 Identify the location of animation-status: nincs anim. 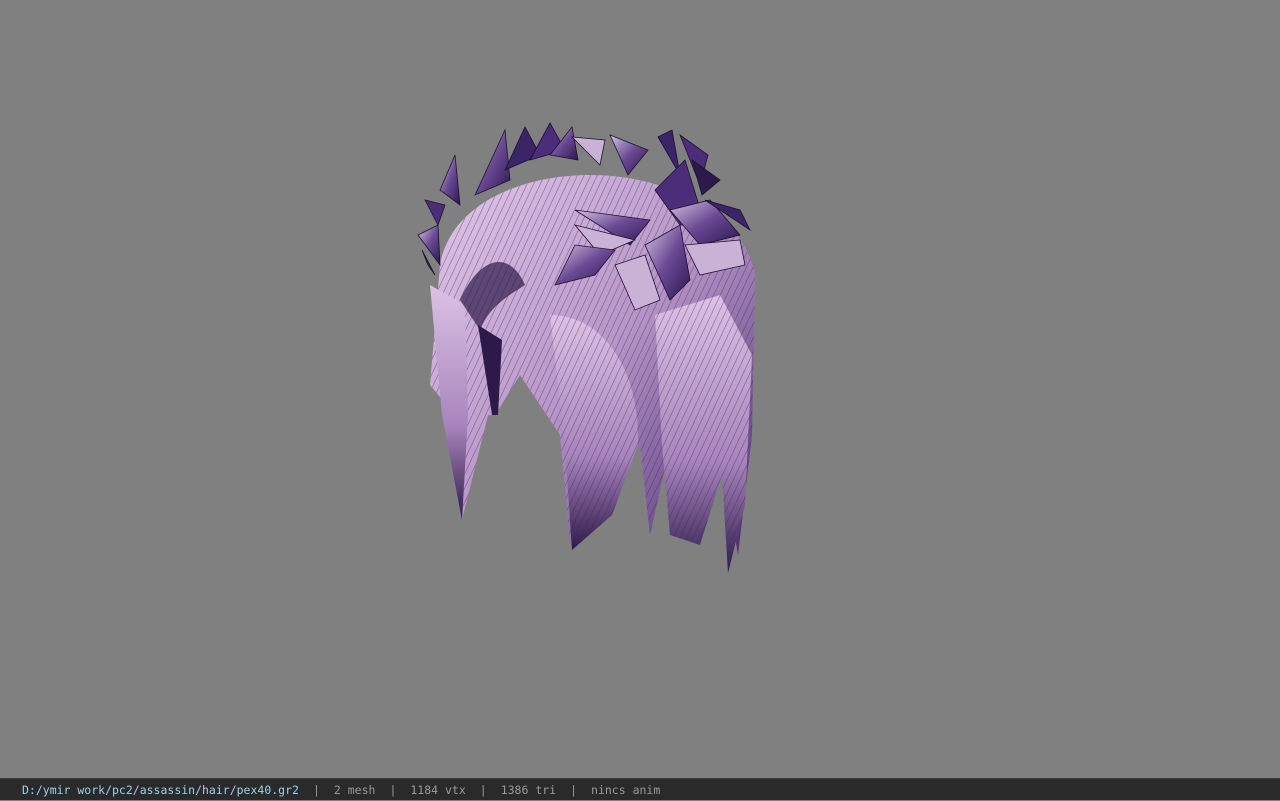
(626, 790).